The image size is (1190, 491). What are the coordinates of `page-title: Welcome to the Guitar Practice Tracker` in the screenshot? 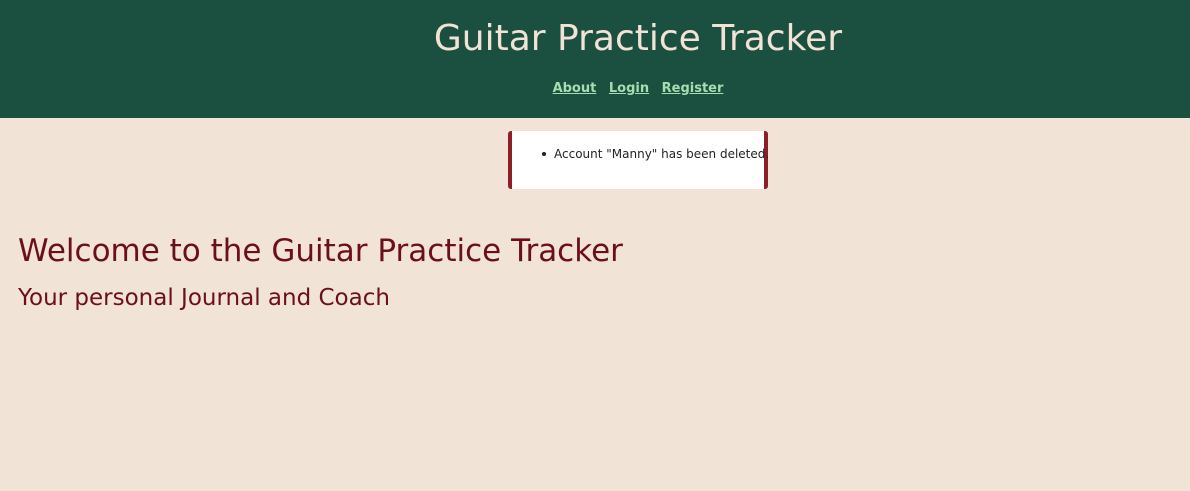 It's located at (320, 251).